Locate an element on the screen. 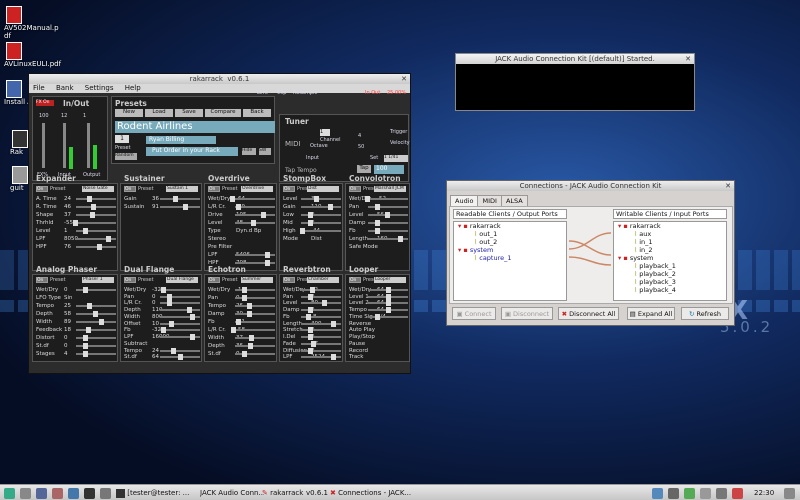  disconnect-all-button: ✖ Disconnect All is located at coordinates (588, 313).